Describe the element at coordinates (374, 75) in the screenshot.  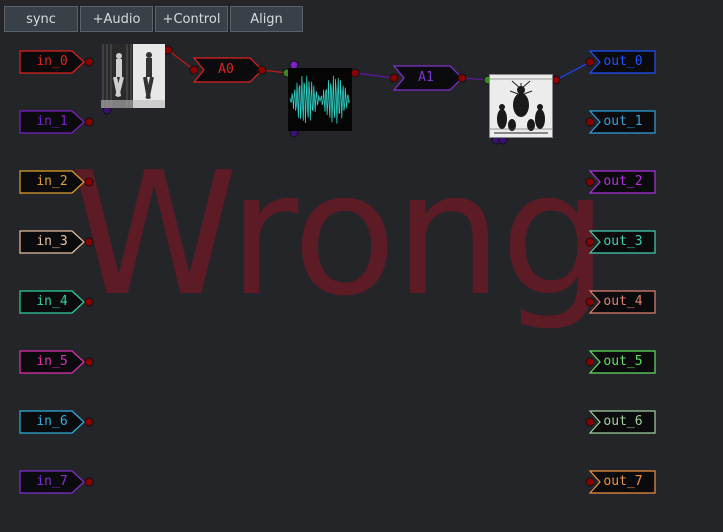
I see `wire-wave-to-a1` at that location.